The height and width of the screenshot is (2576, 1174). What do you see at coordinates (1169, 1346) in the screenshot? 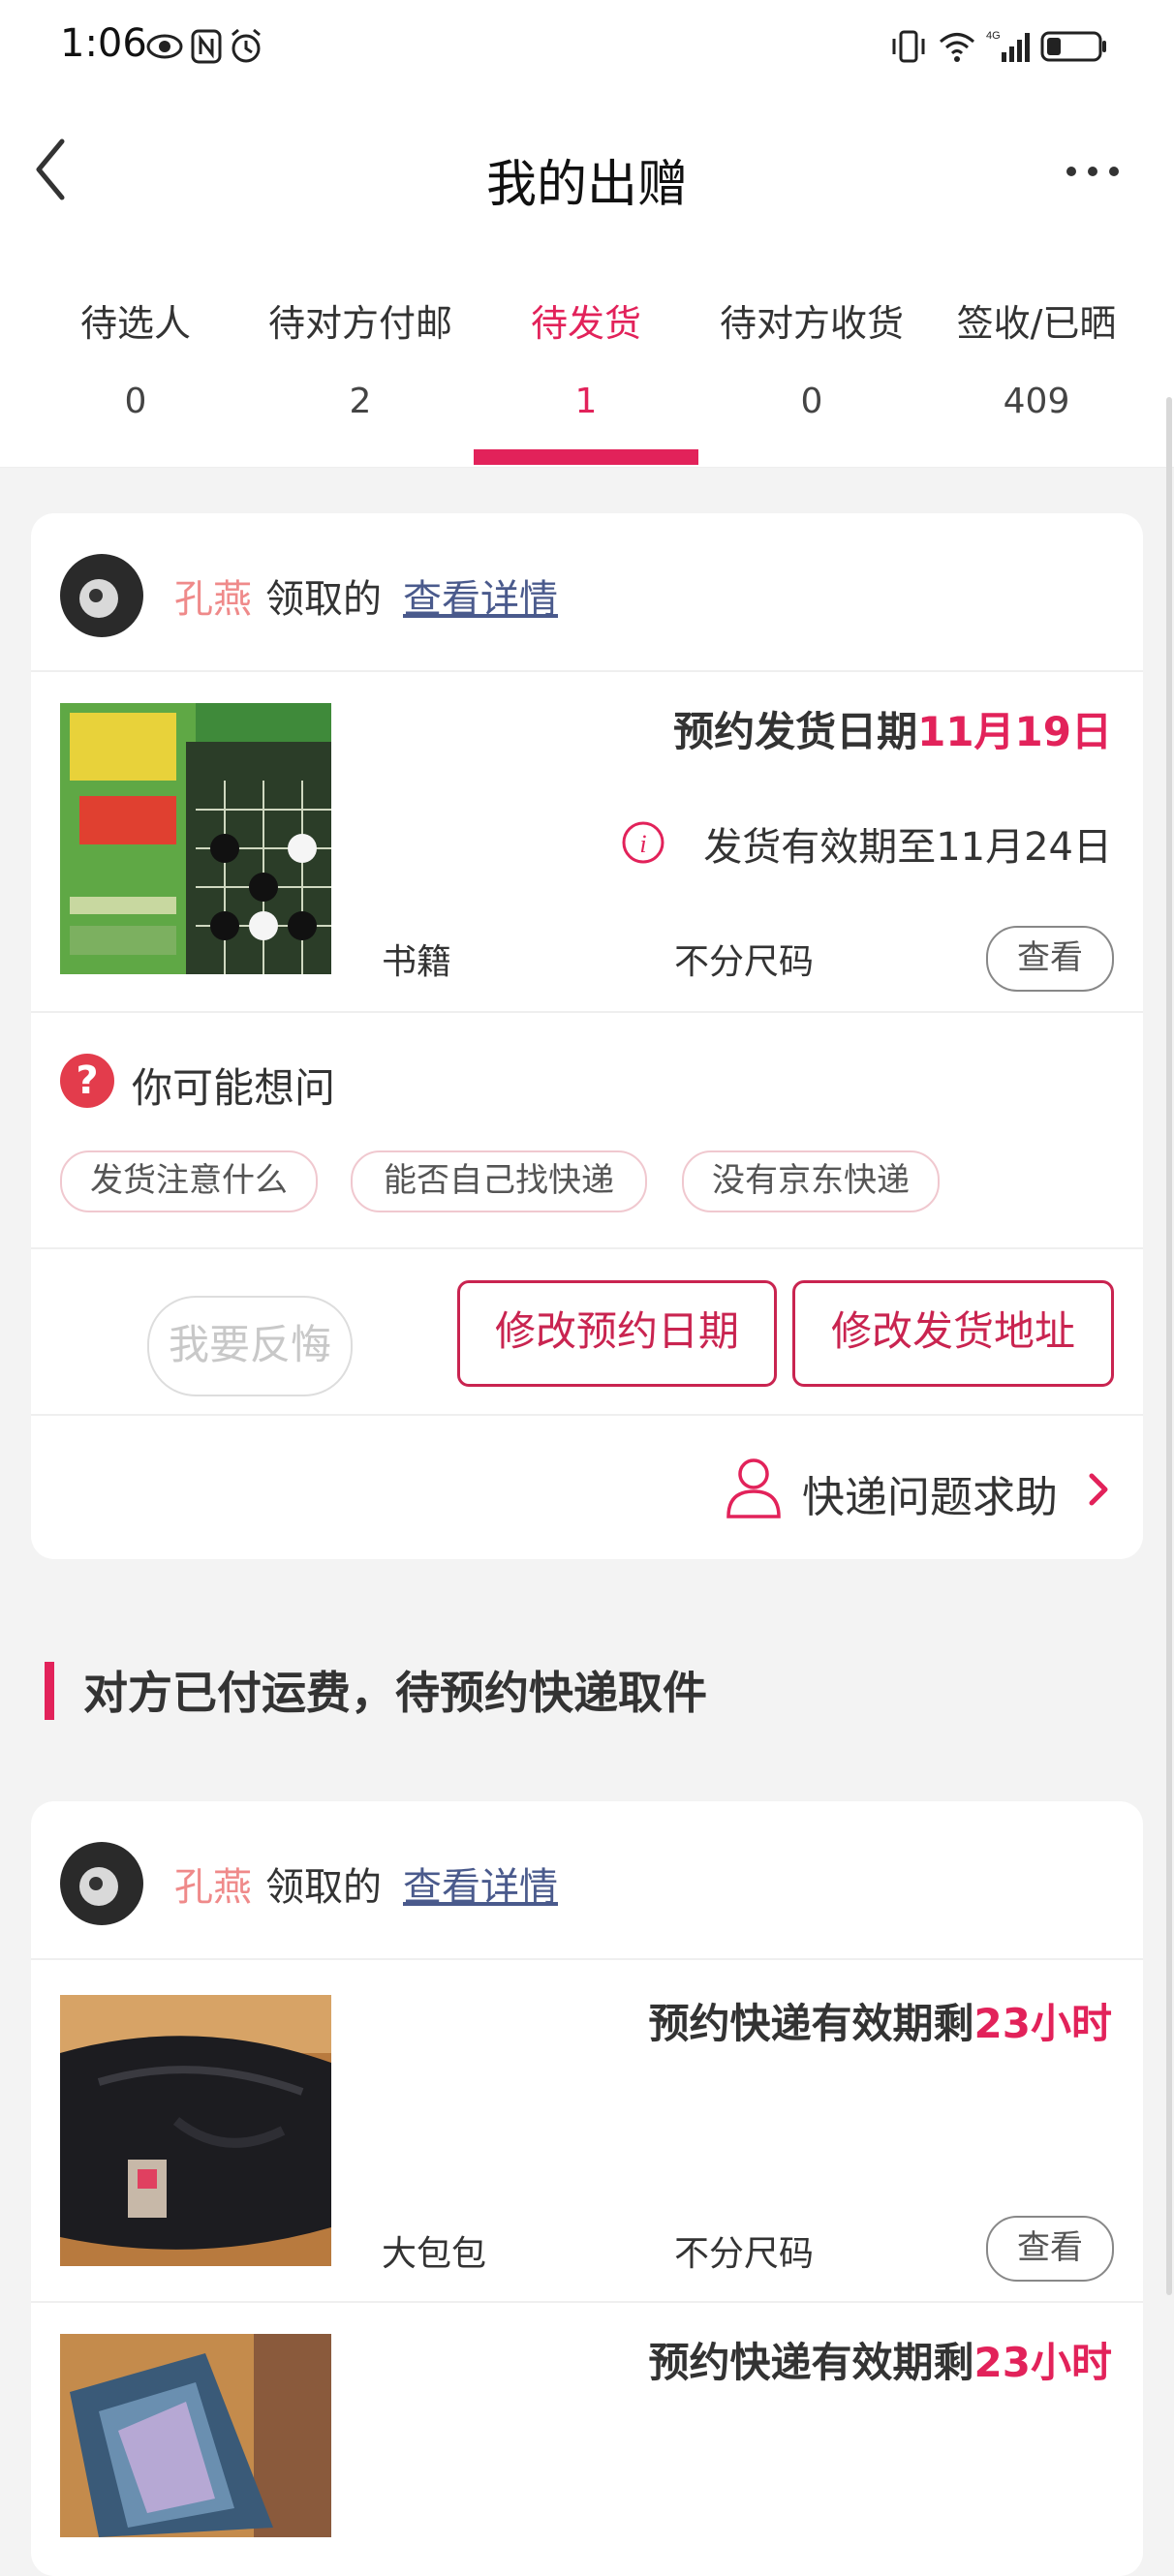
I see `scrollbar` at bounding box center [1169, 1346].